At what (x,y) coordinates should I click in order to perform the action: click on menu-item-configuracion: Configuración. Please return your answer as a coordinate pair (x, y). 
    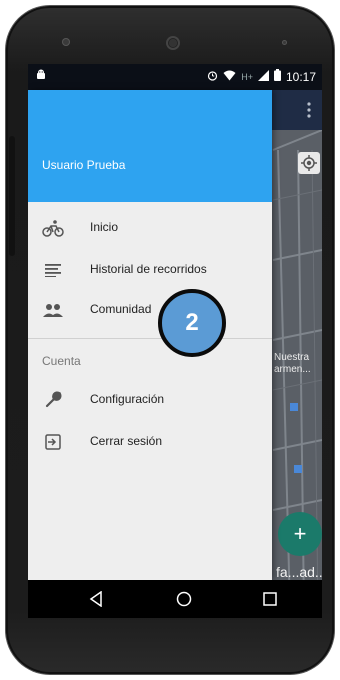
    Looking at the image, I should click on (150, 400).